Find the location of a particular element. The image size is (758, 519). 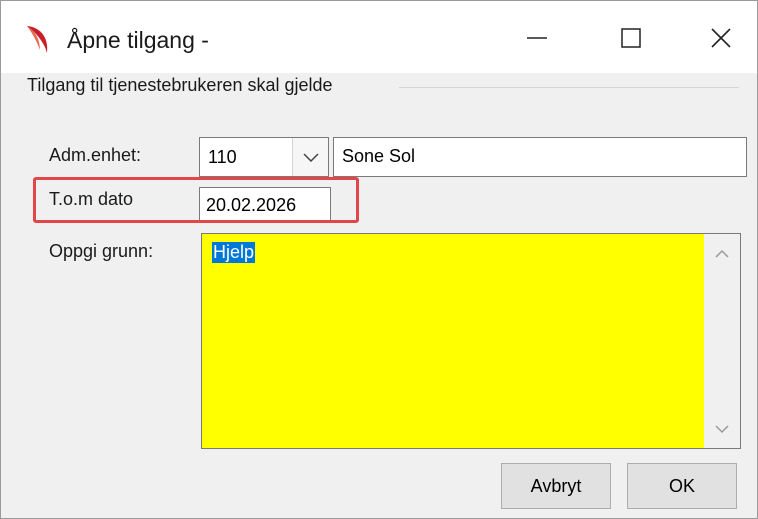

highlight-annotation is located at coordinates (196, 200).